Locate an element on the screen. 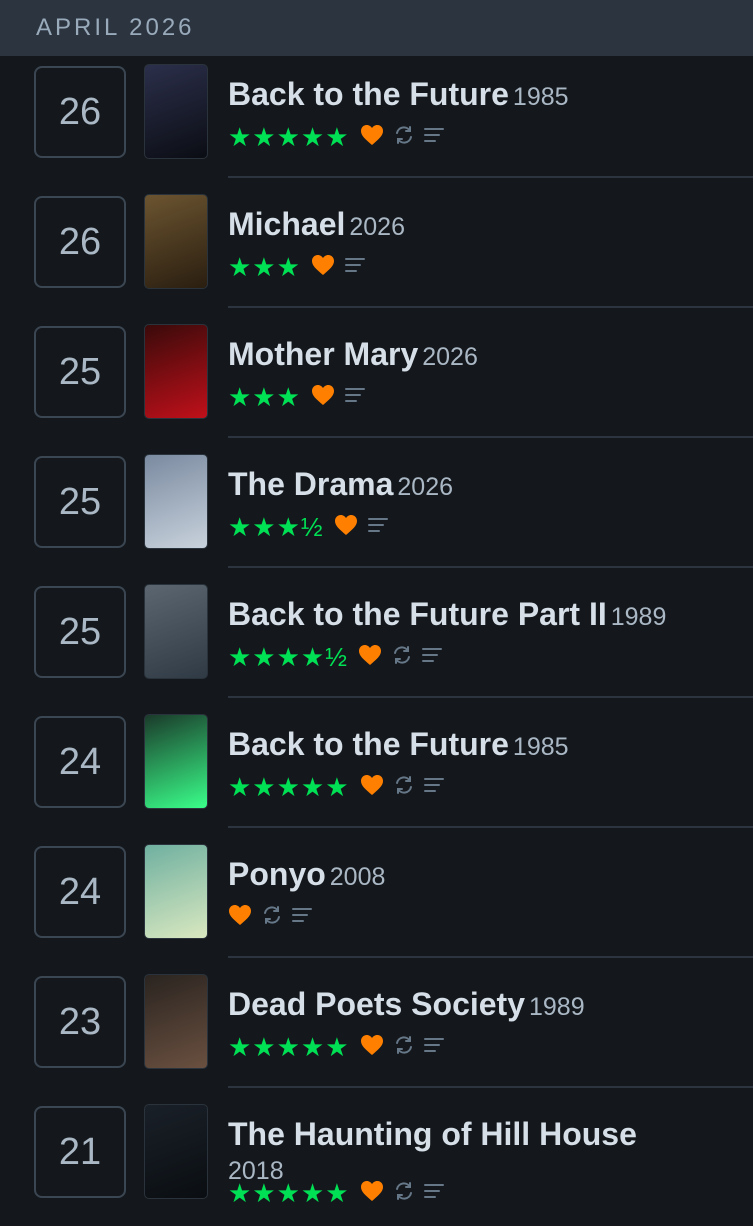  film-title: Back to the Future Part II is located at coordinates (417, 614).